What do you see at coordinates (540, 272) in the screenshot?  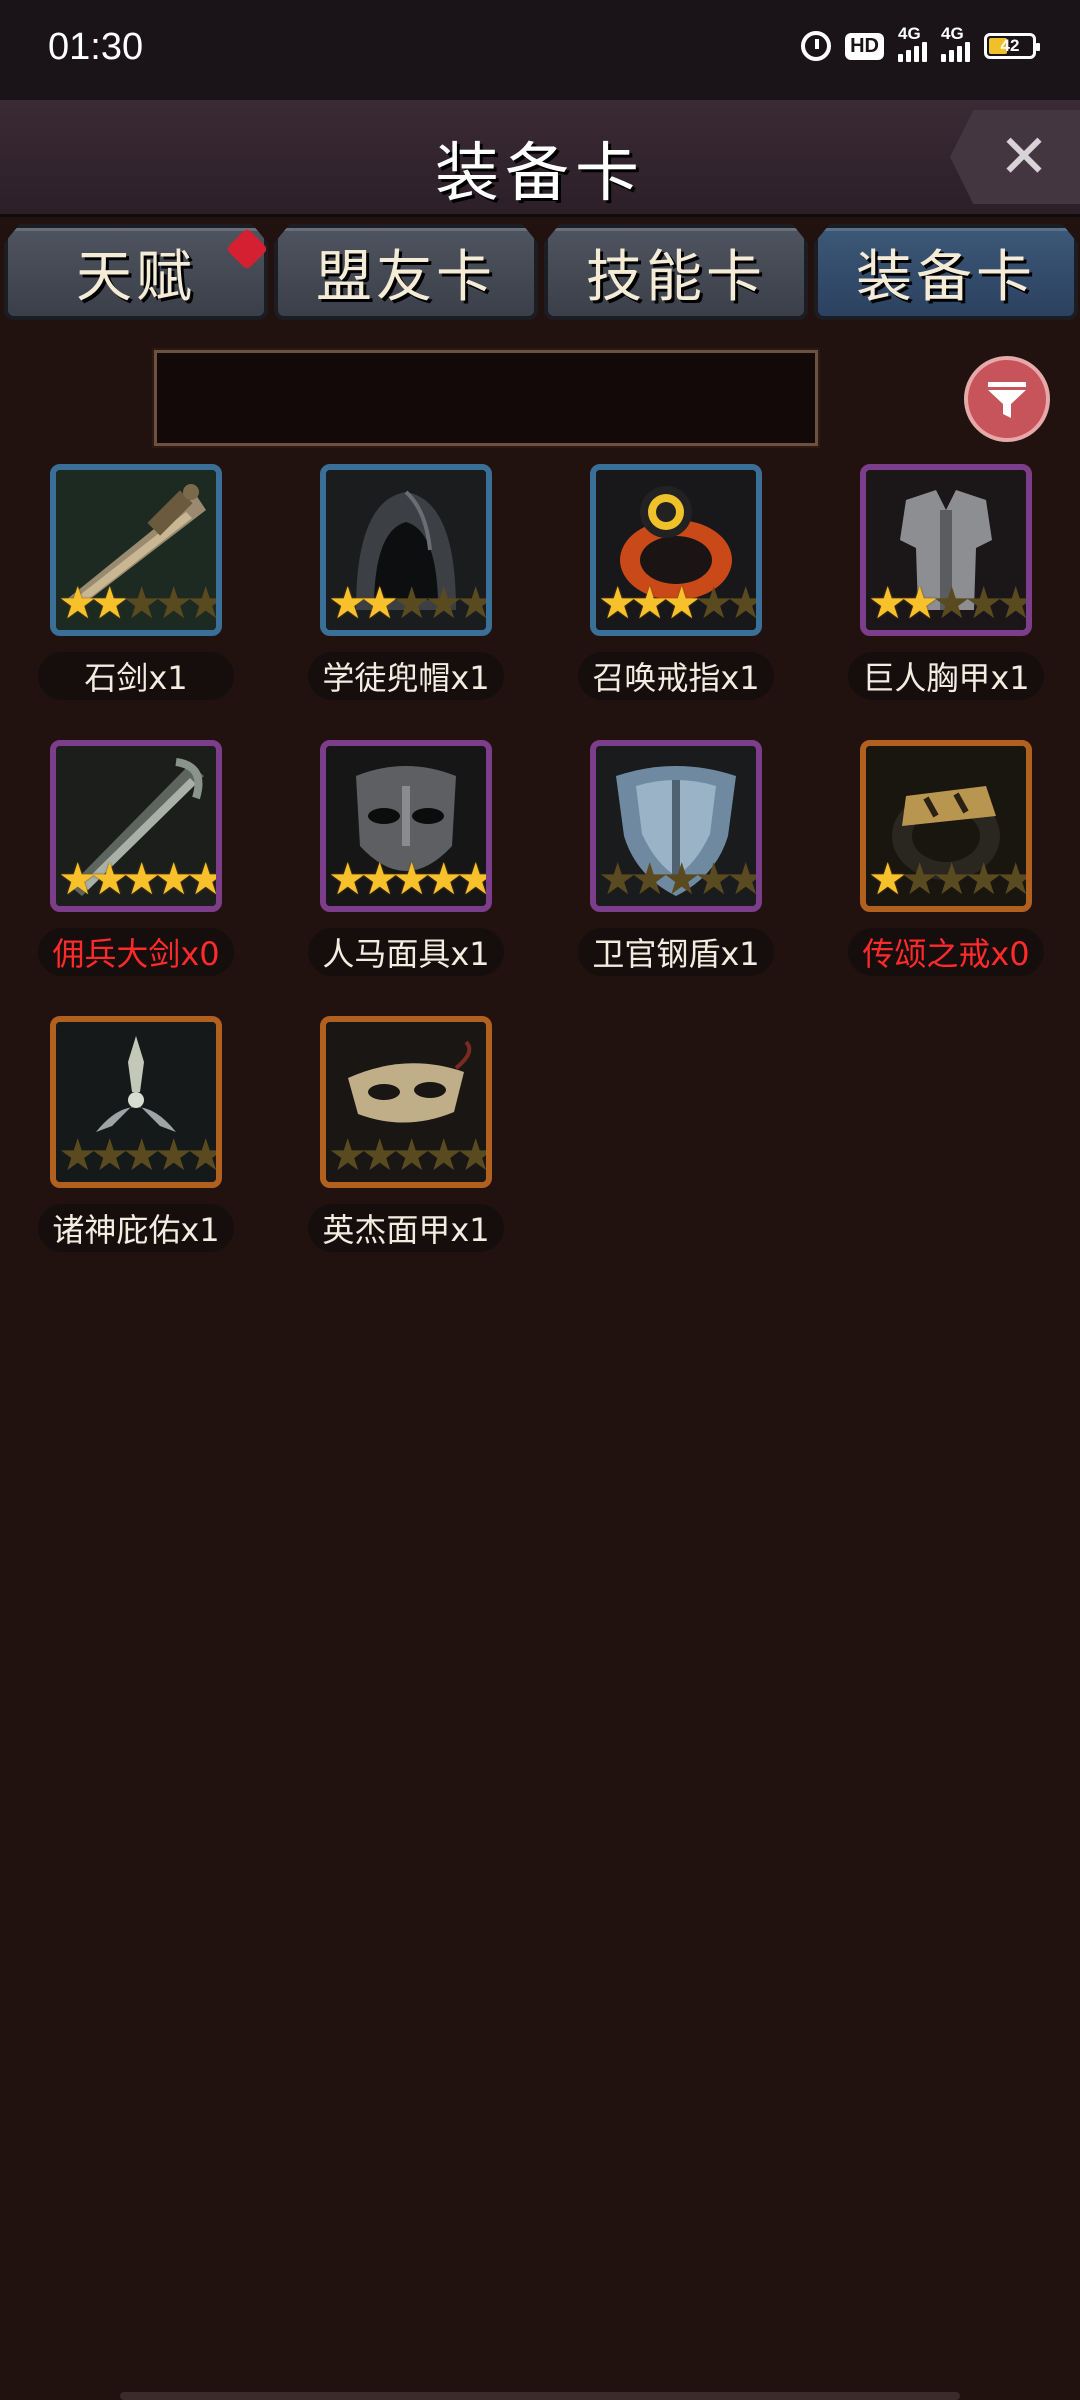 I see `tab-bar: 天赋 盟友卡 技能卡 装备卡` at bounding box center [540, 272].